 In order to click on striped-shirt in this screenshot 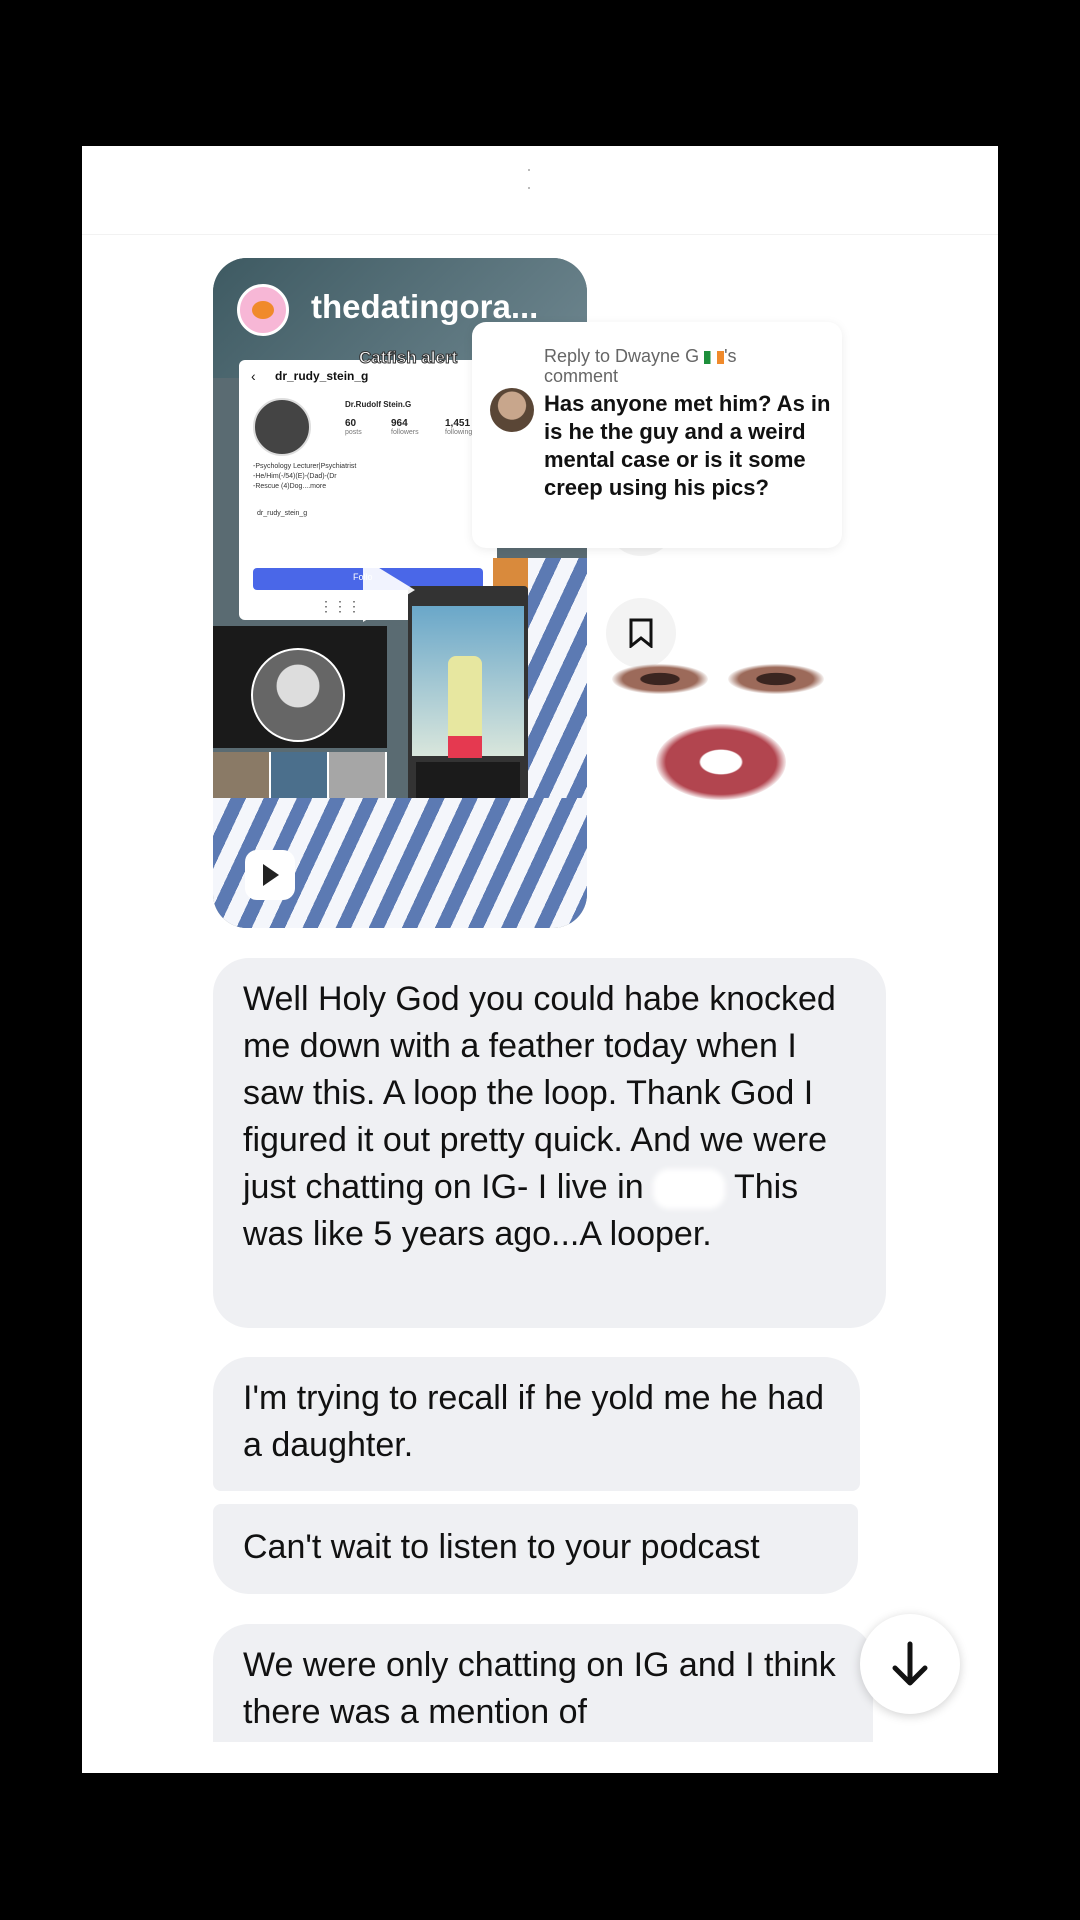, I will do `click(557, 678)`.